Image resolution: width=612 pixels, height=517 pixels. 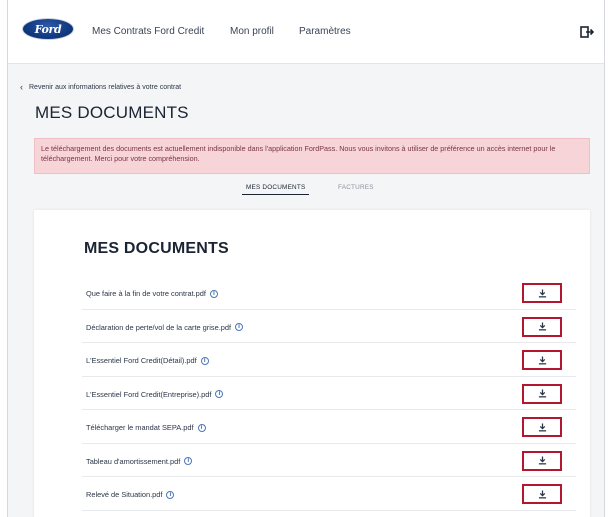 I want to click on document-name: L'Essentiel Ford Credit(Détail).pdf i, so click(x=147, y=360).